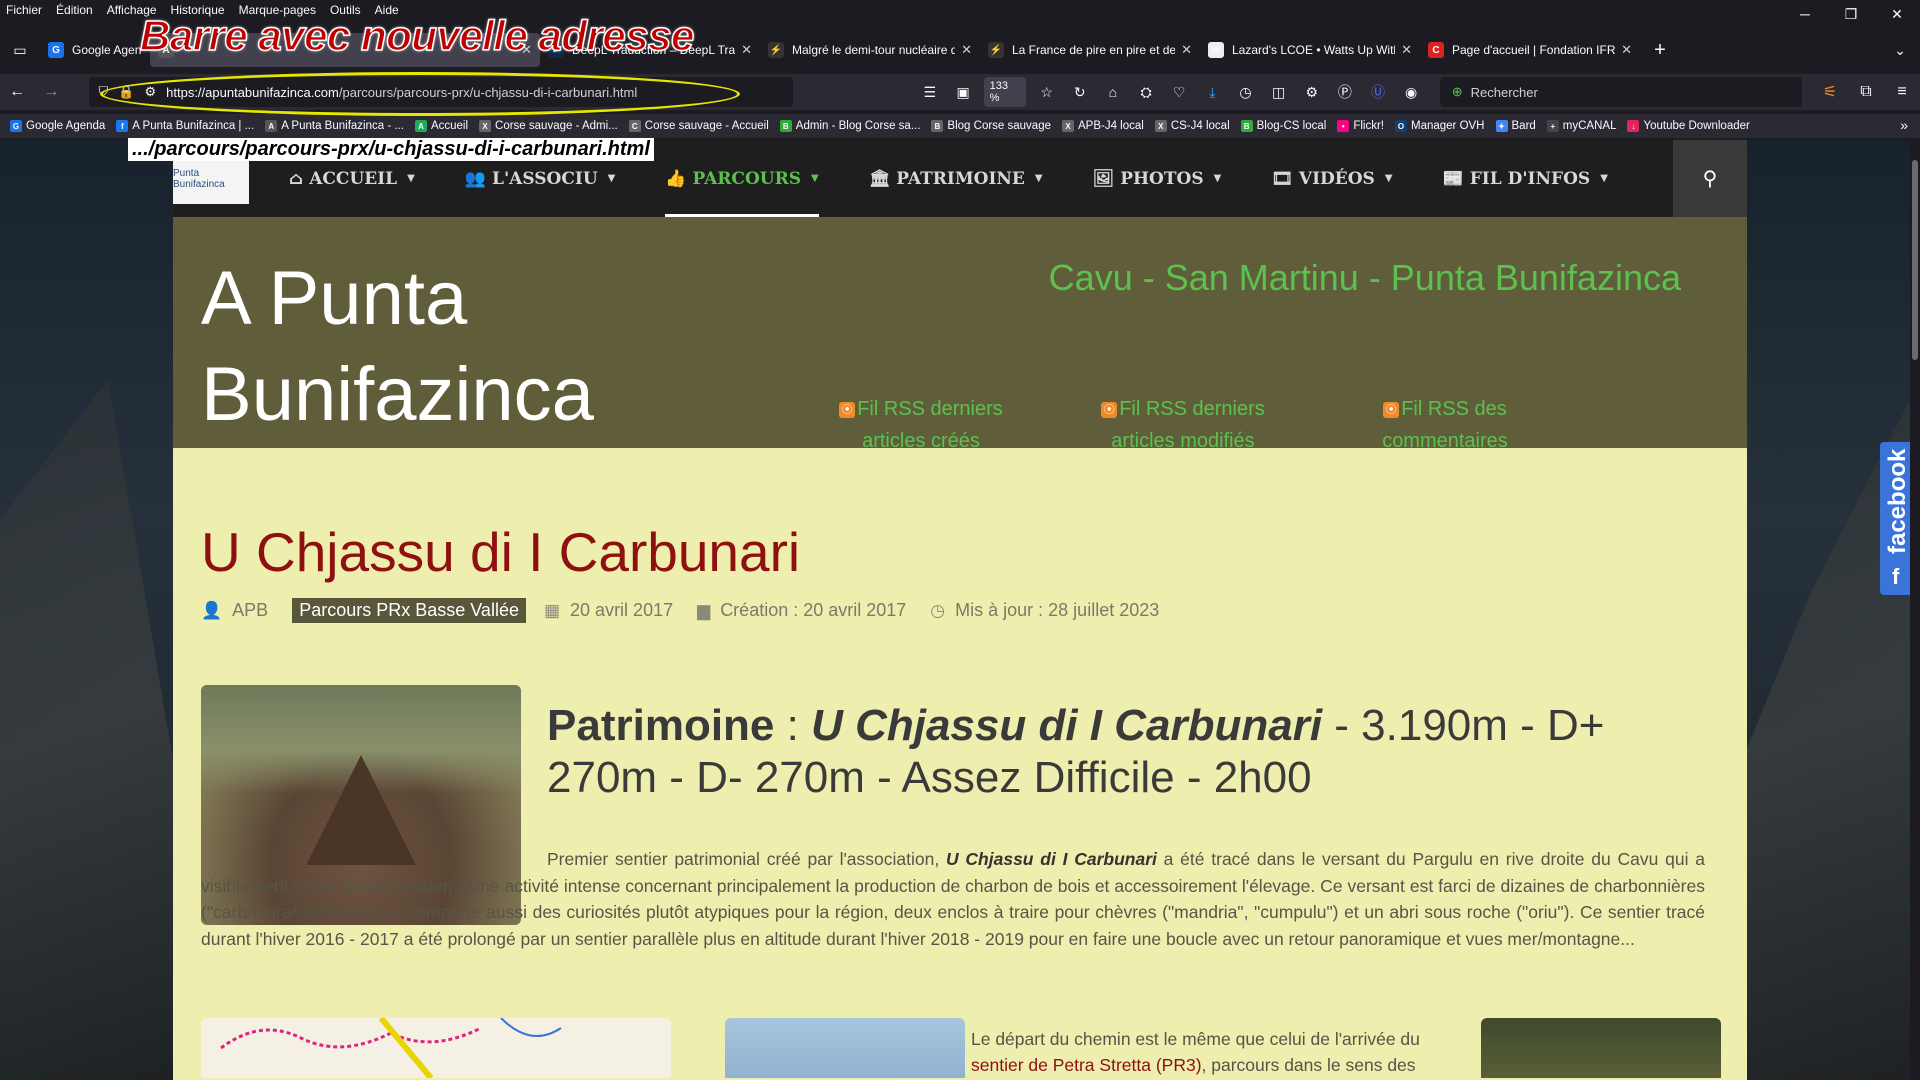 The width and height of the screenshot is (1920, 1080). I want to click on u-extension-icon: Ⓤ, so click(1377, 92).